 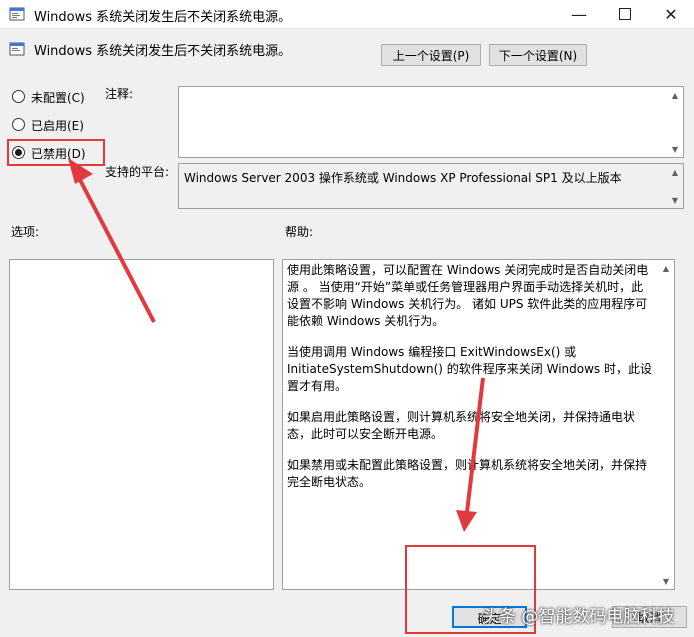 I want to click on annotation-arrow-down, so click(x=470, y=454).